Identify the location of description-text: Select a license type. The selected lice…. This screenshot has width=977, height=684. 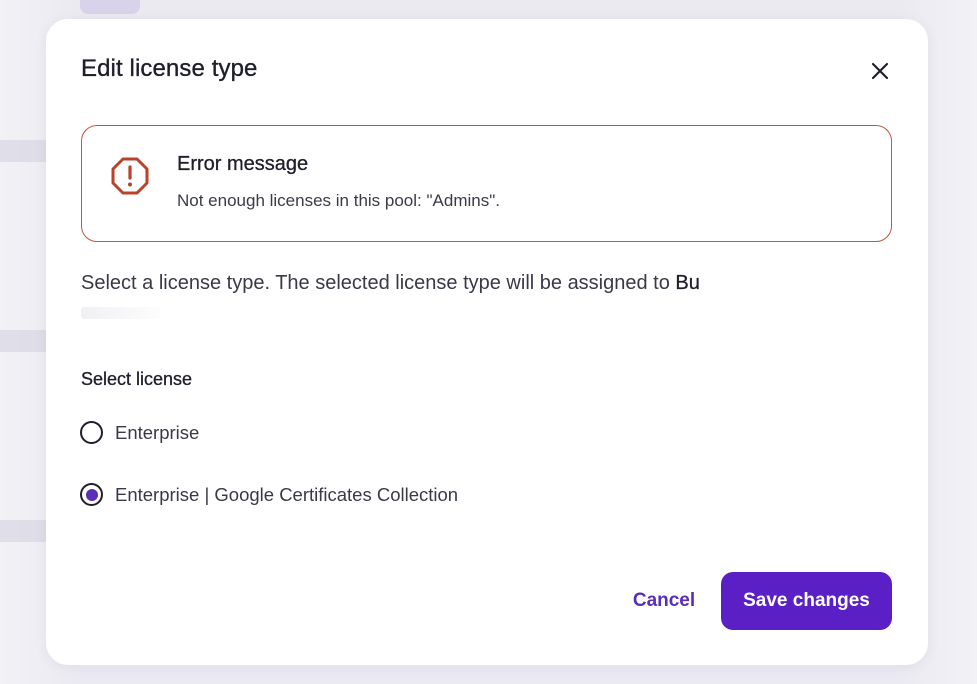
(378, 283).